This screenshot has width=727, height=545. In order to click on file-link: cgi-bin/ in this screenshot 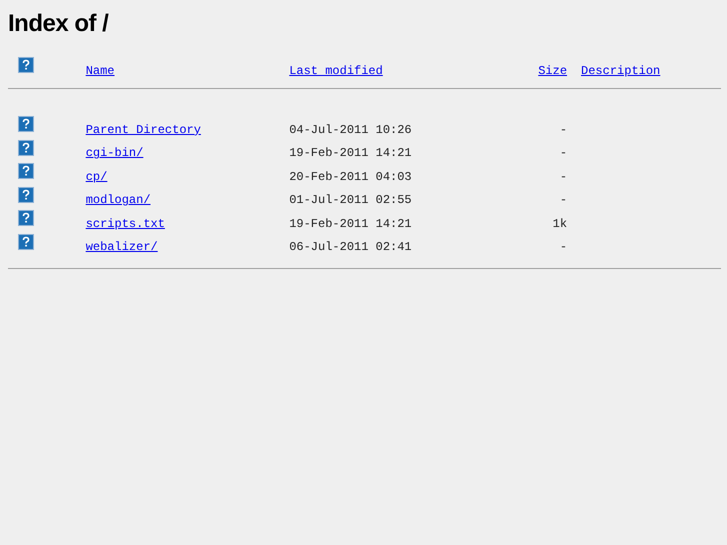, I will do `click(115, 153)`.